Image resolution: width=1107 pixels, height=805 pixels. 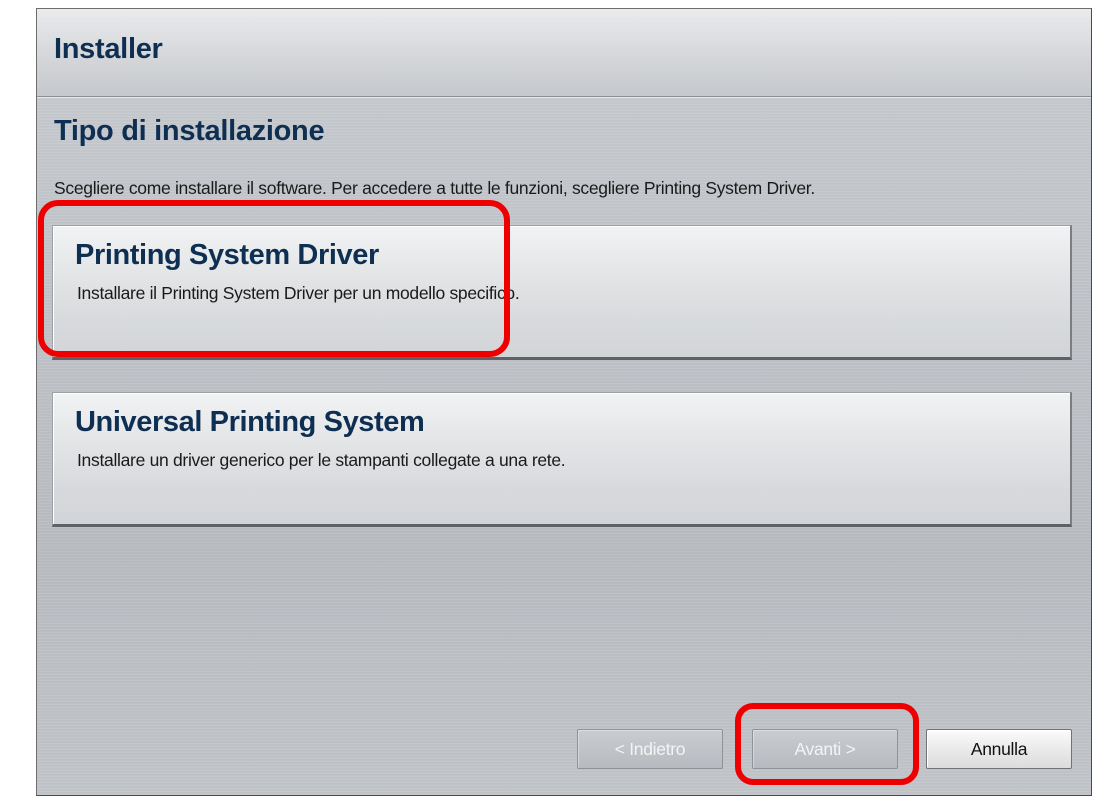 What do you see at coordinates (108, 49) in the screenshot?
I see `window-title: Installer` at bounding box center [108, 49].